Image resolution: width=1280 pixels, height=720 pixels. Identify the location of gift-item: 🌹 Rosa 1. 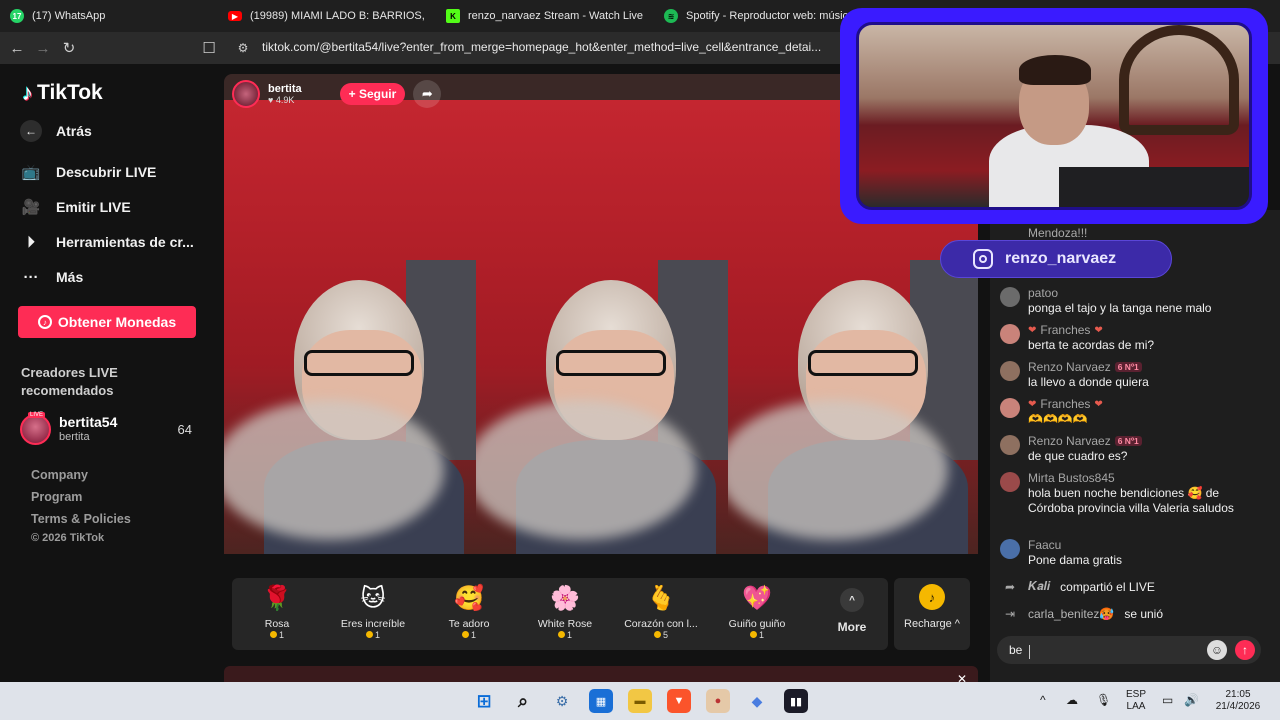
(277, 612).